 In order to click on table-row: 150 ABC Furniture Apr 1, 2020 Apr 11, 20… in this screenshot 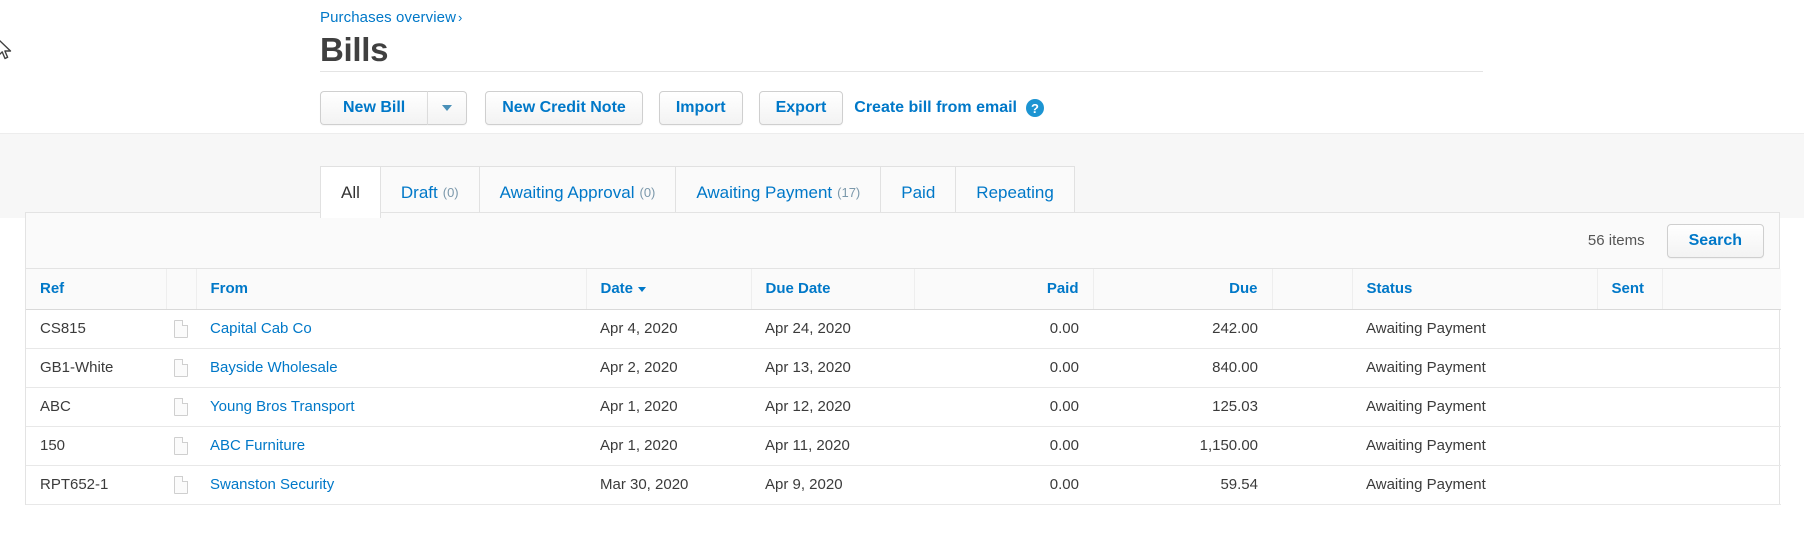, I will do `click(903, 446)`.